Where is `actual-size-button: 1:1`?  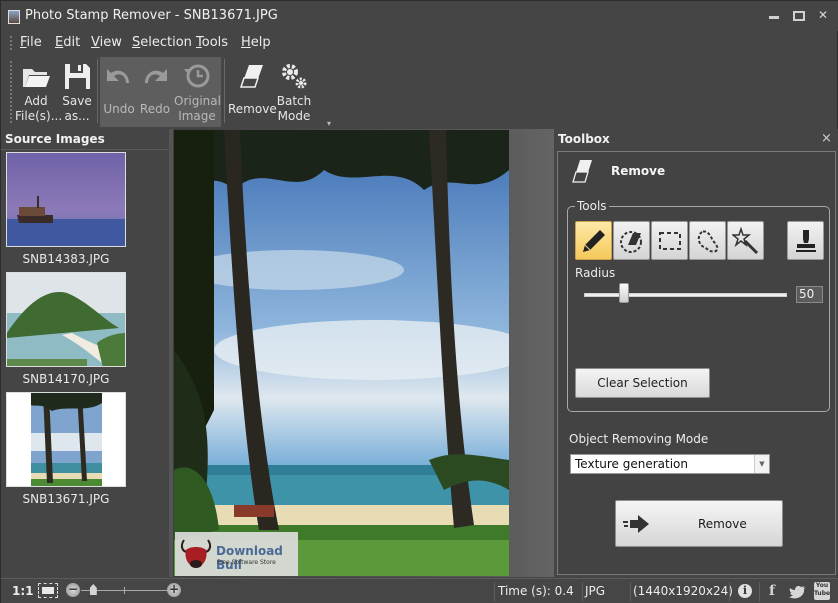 actual-size-button: 1:1 is located at coordinates (23, 591).